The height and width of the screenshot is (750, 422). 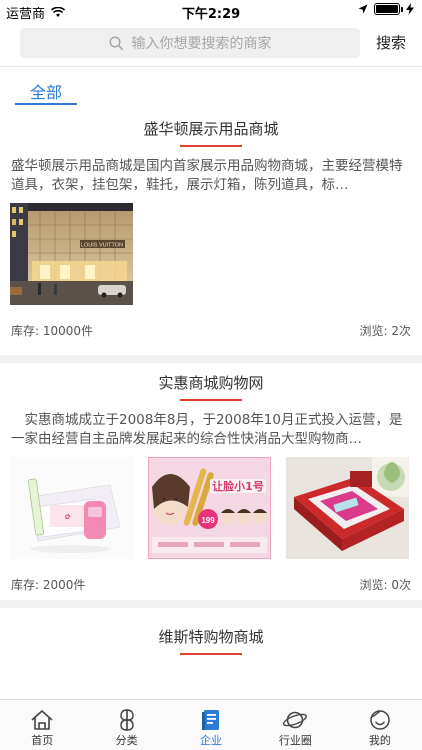 What do you see at coordinates (126, 740) in the screenshot?
I see `tab-label: 分类` at bounding box center [126, 740].